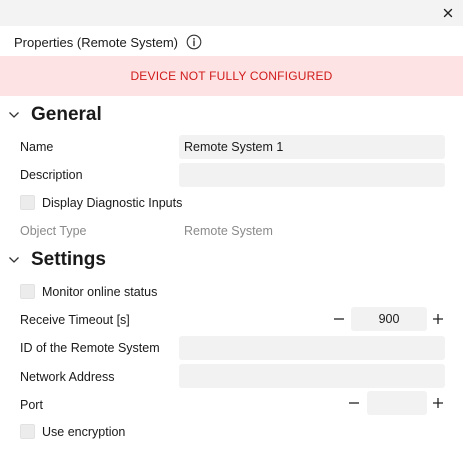 Image resolution: width=463 pixels, height=469 pixels. What do you see at coordinates (27, 431) in the screenshot?
I see `use-encryption-checkbox` at bounding box center [27, 431].